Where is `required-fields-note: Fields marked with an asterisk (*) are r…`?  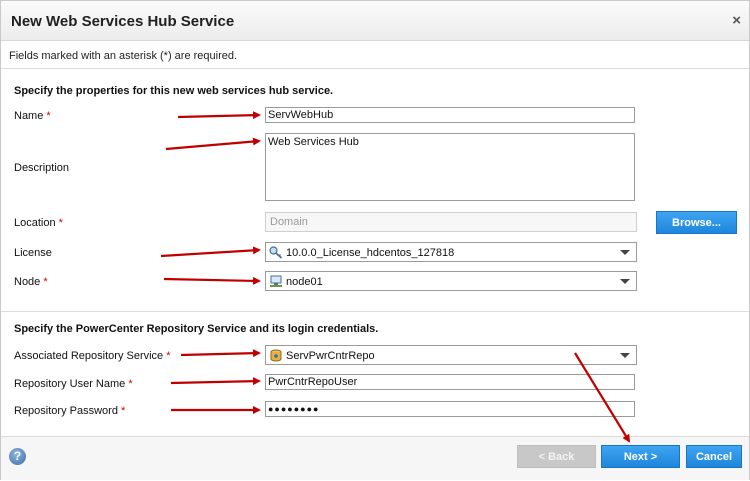 required-fields-note: Fields marked with an asterisk (*) are r… is located at coordinates (123, 56).